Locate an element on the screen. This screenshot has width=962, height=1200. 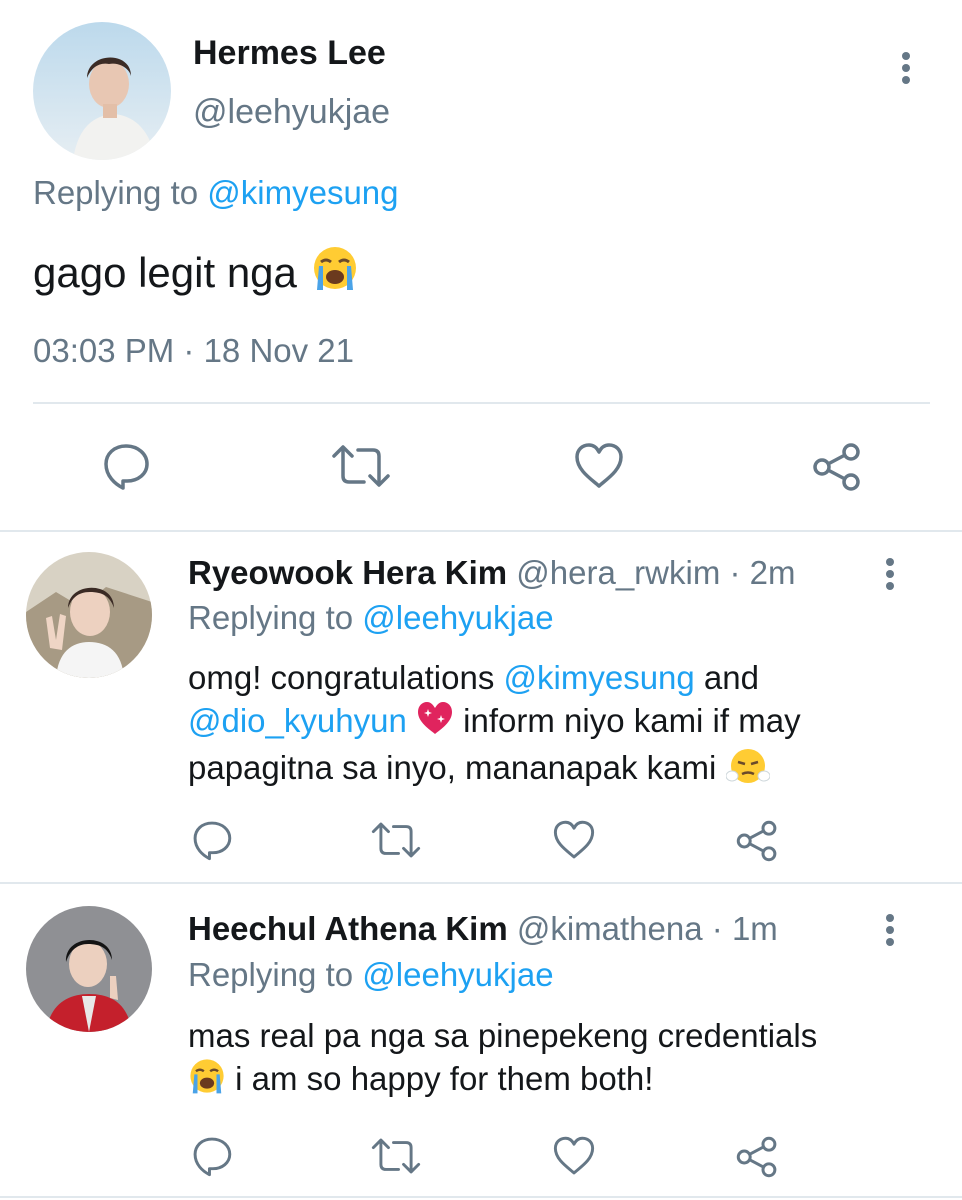
sparkling-heart-emoji is located at coordinates (435, 723).